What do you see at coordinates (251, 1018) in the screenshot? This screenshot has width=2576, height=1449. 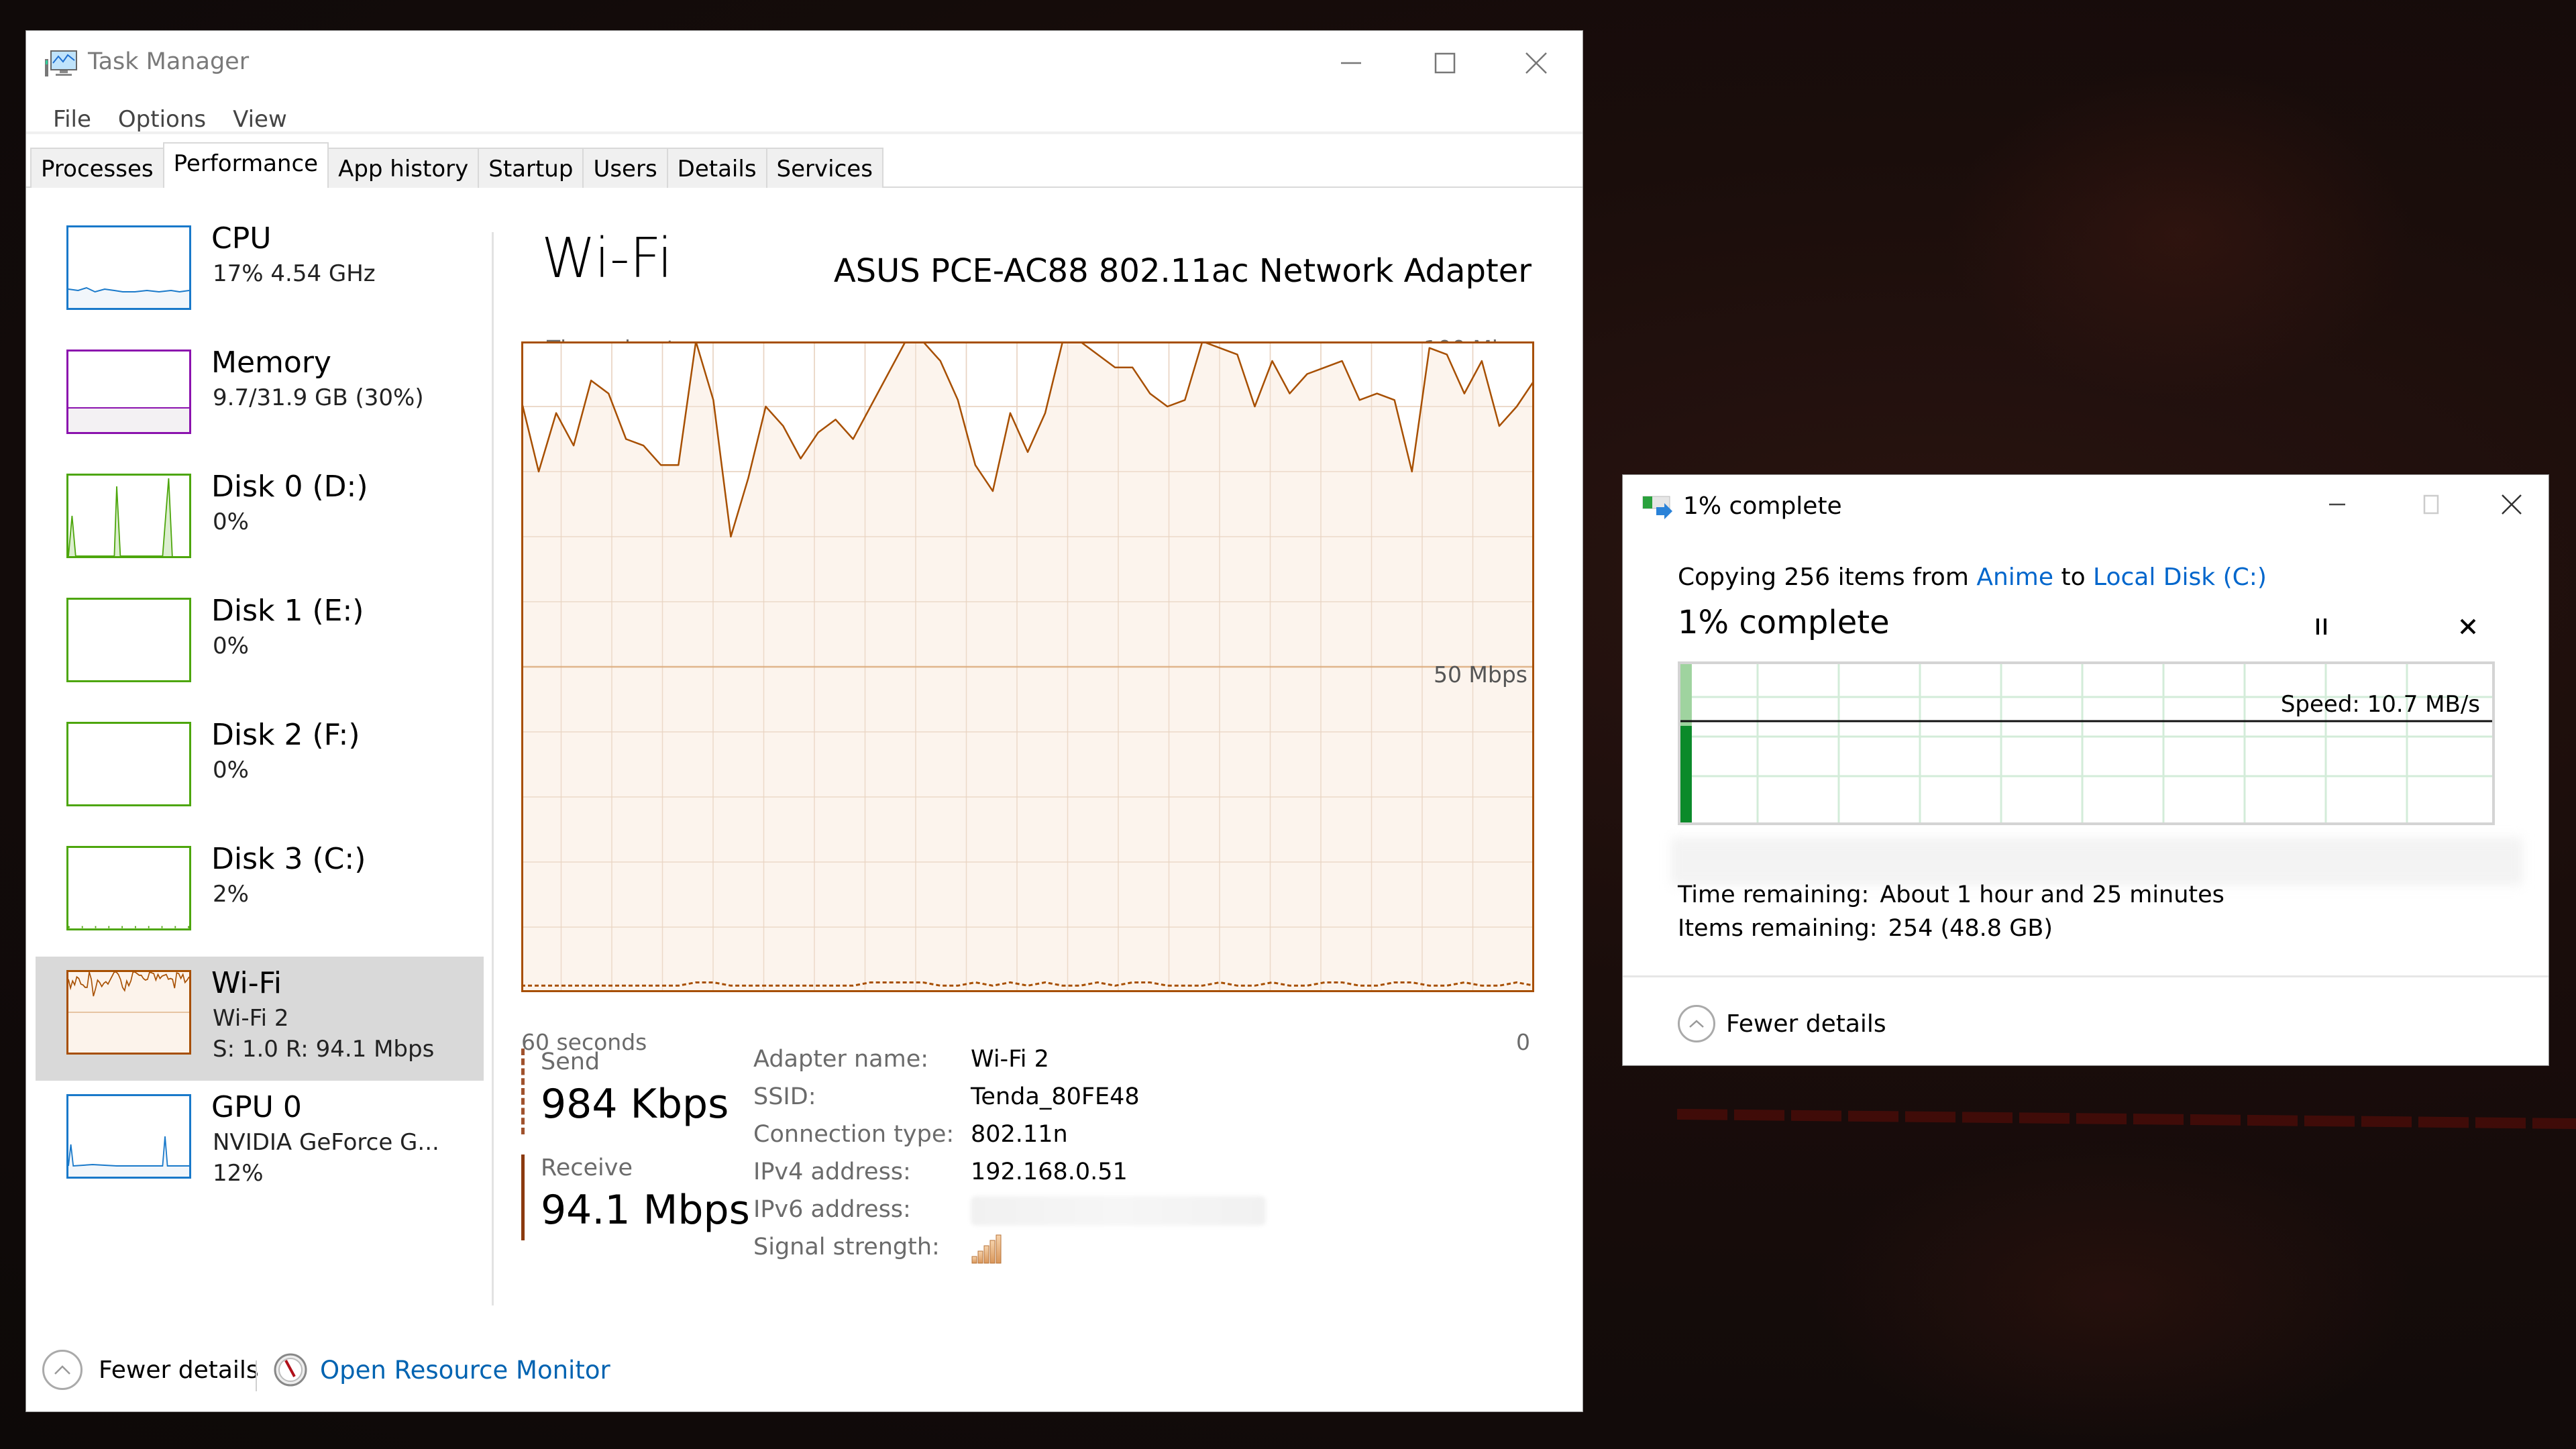 I see `sidebar-item-detail: Wi-Fi 2` at bounding box center [251, 1018].